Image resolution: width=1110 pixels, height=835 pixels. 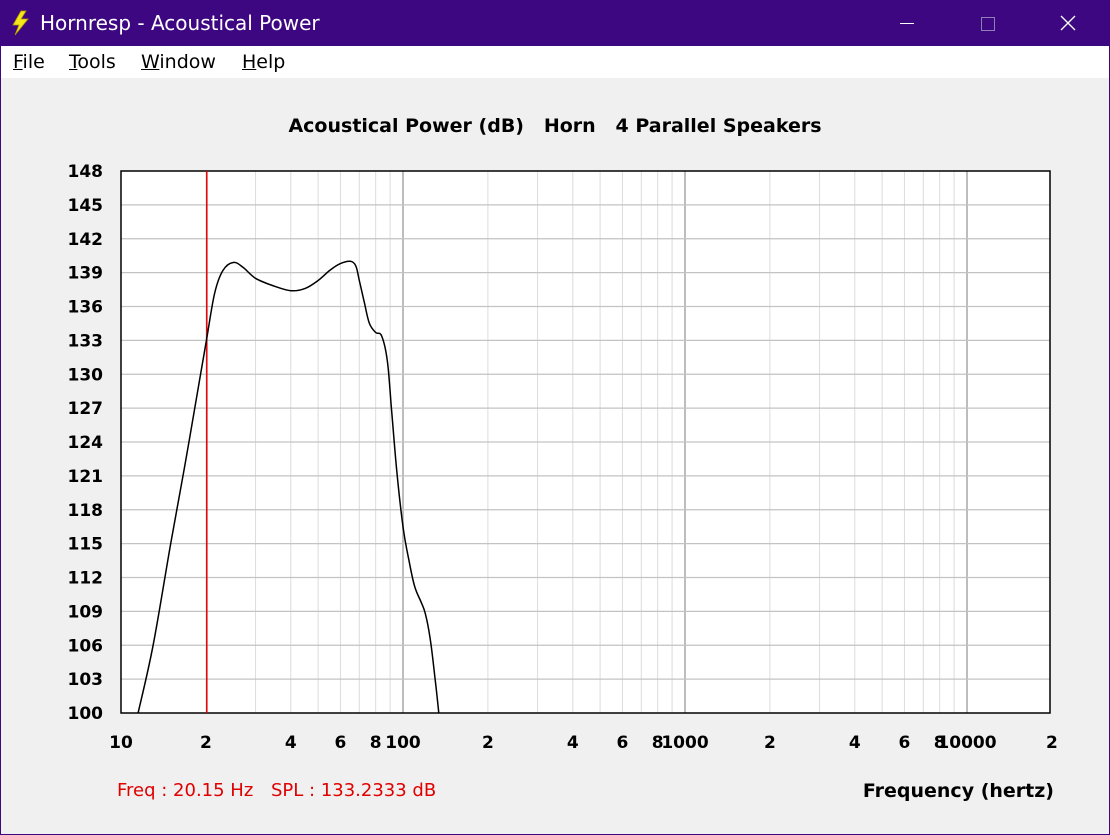 I want to click on y-tick-label: 142, so click(x=86, y=240).